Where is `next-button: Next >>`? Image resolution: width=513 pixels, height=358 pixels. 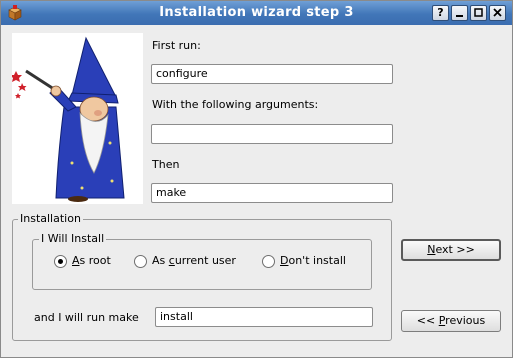
next-button: Next >> is located at coordinates (451, 250).